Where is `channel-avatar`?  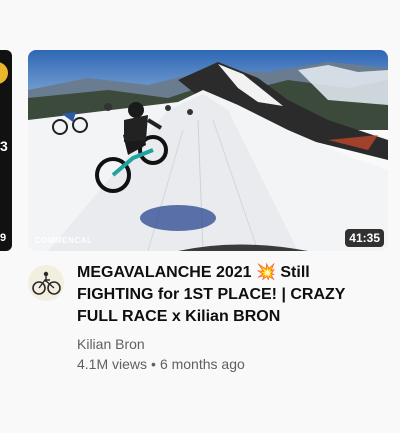 channel-avatar is located at coordinates (46, 283).